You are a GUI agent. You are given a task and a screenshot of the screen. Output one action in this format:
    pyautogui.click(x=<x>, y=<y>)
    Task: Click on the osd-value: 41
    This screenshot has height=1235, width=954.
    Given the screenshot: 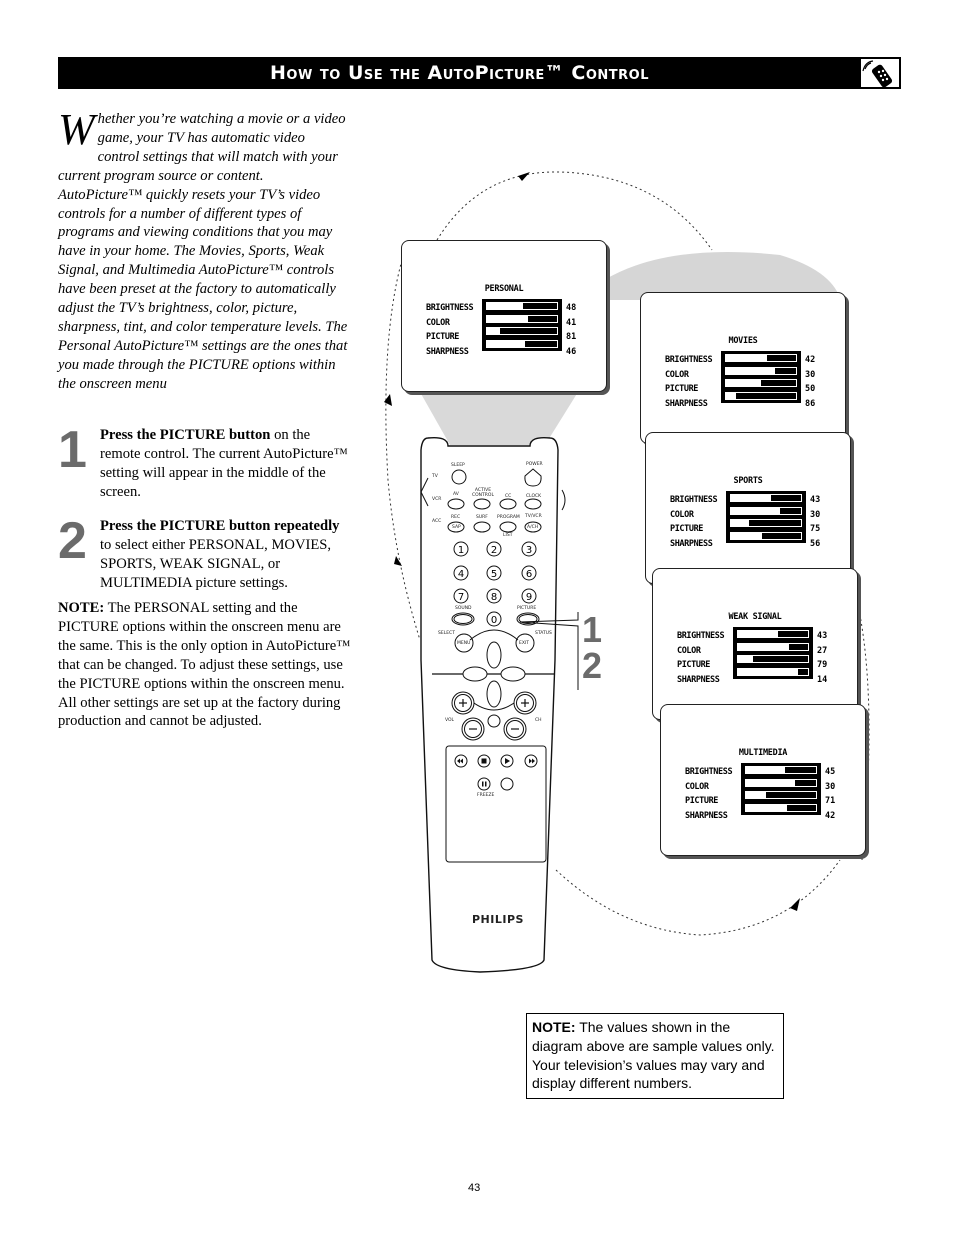 What is the action you would take?
    pyautogui.click(x=571, y=322)
    